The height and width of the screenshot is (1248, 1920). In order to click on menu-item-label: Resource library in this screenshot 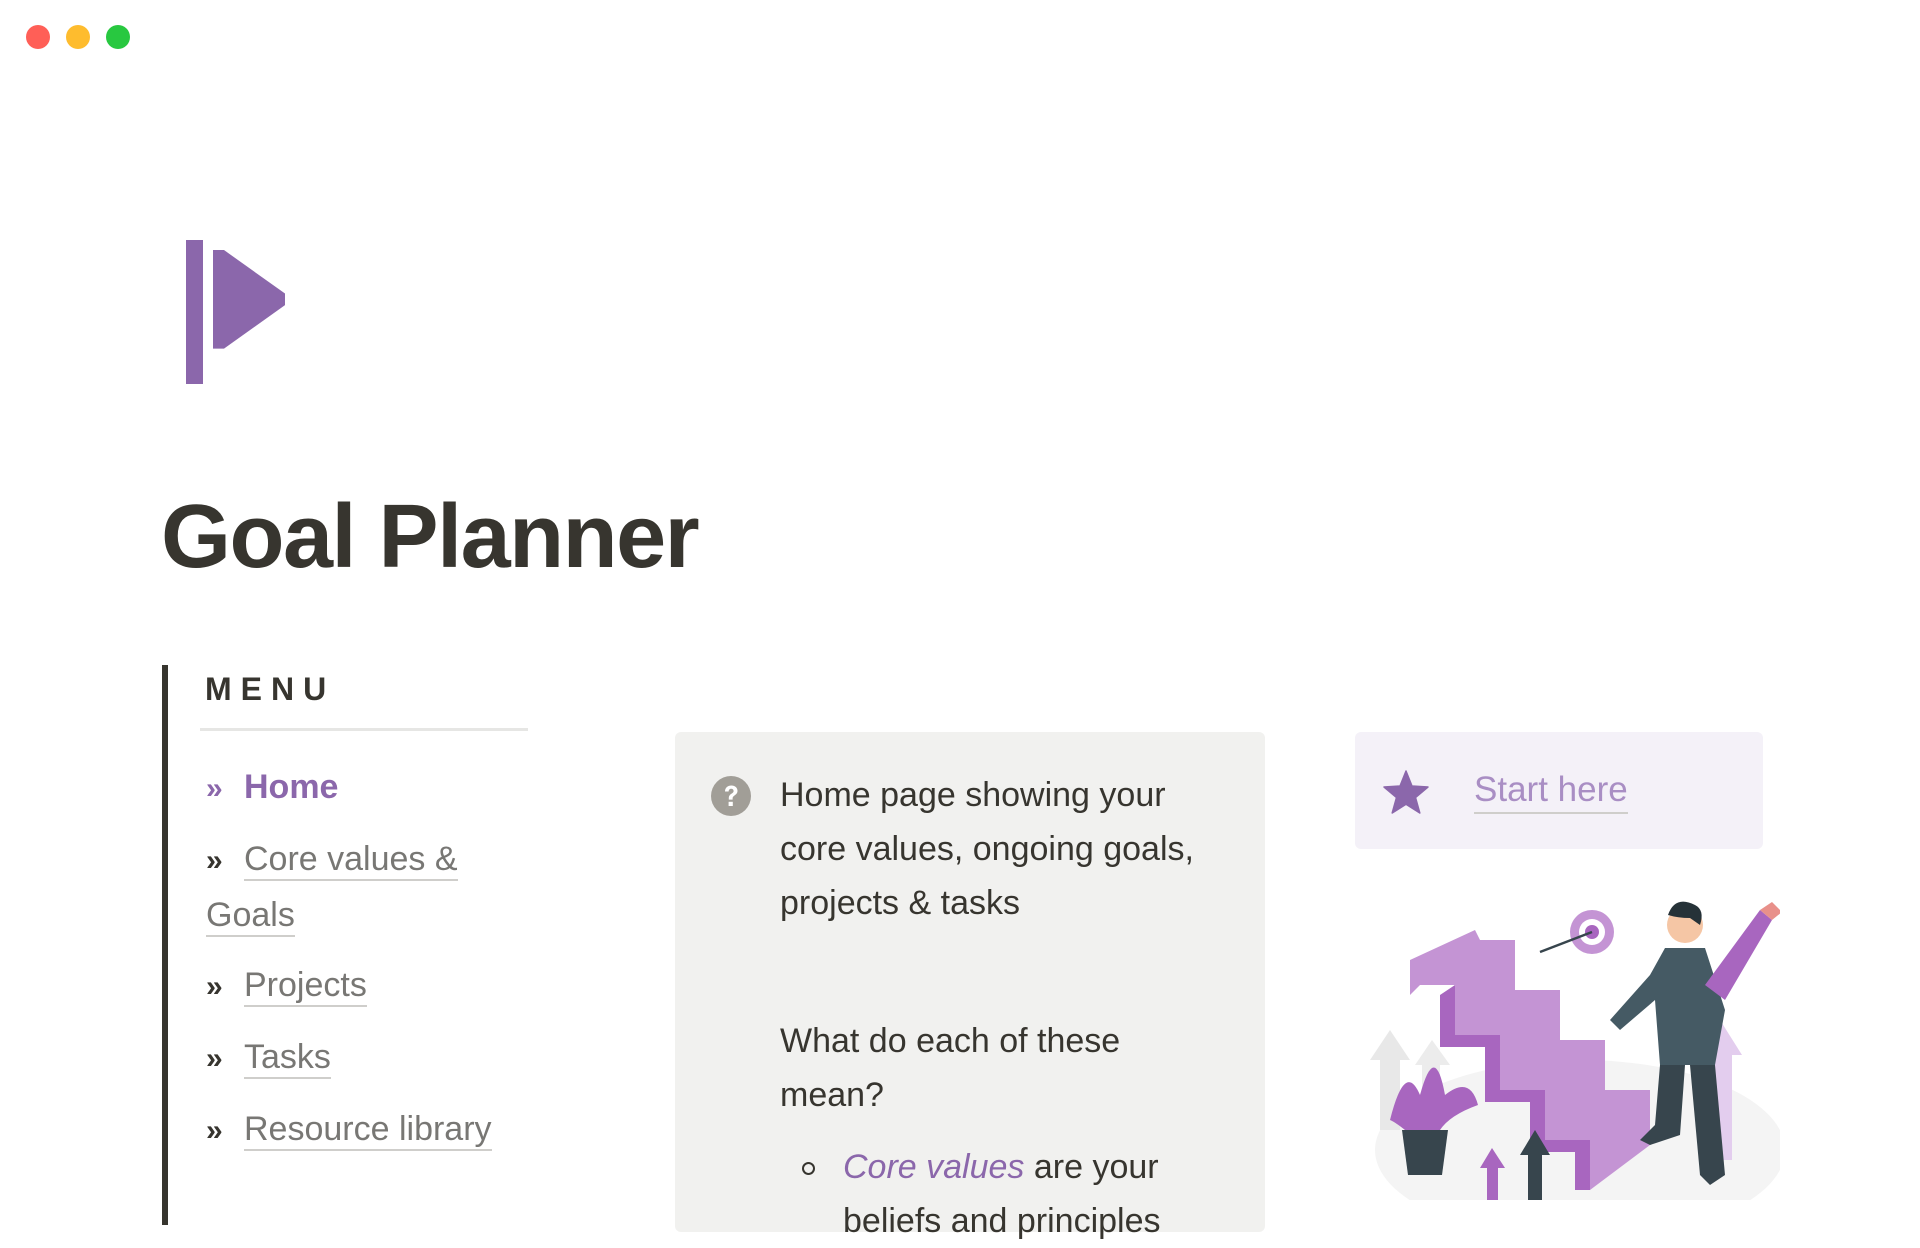, I will do `click(368, 1130)`.